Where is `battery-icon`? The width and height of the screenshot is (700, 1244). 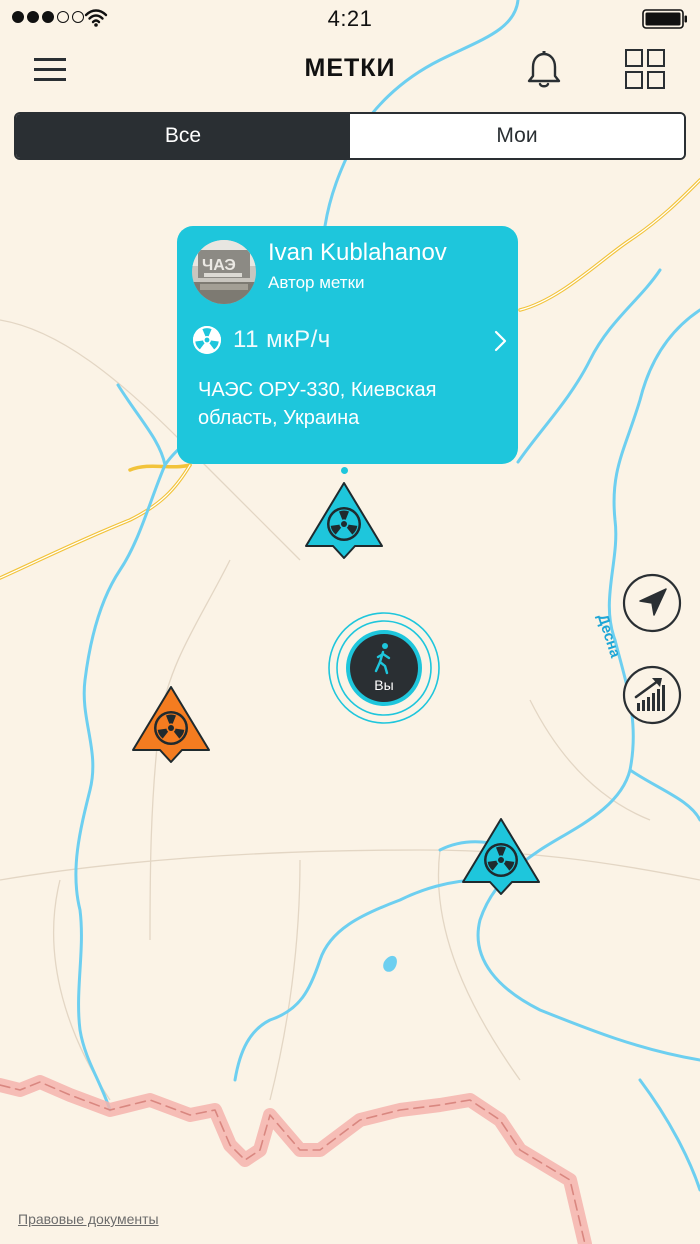
battery-icon is located at coordinates (664, 19).